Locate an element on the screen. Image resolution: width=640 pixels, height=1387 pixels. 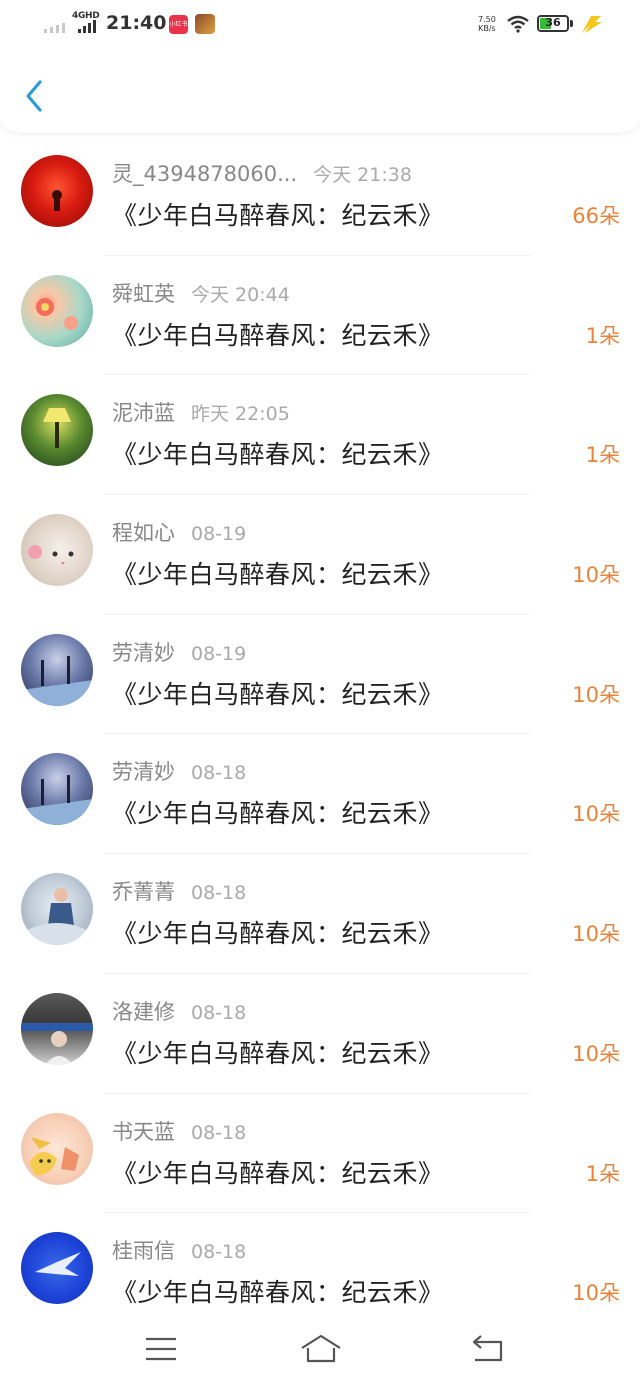
user-name: 劳清妙 08-19 is located at coordinates (179, 652).